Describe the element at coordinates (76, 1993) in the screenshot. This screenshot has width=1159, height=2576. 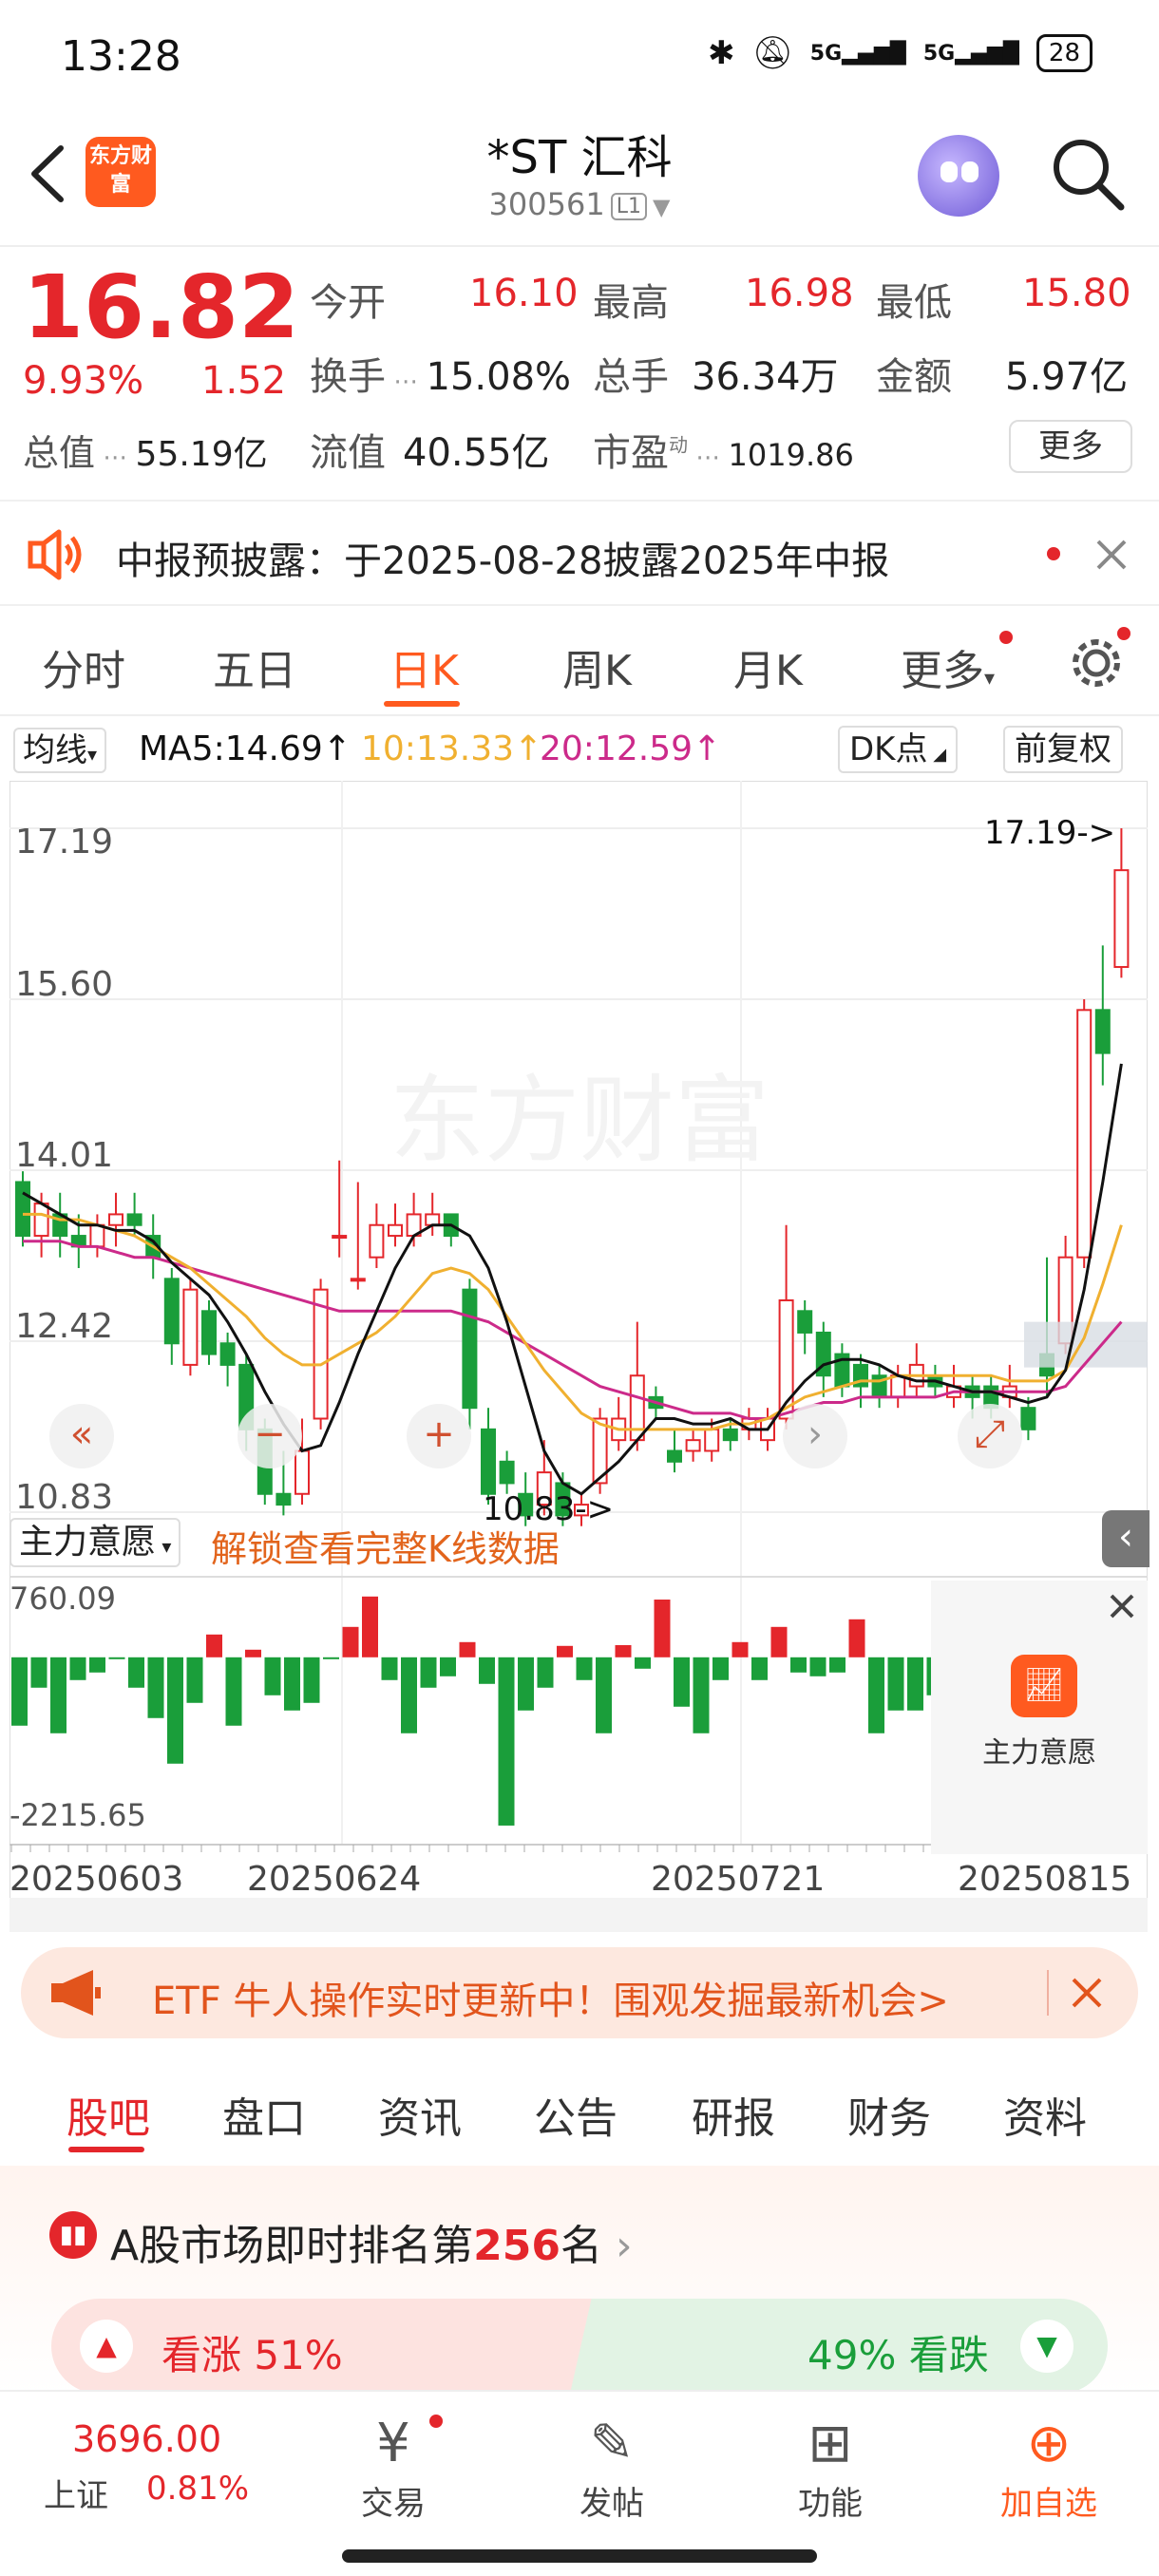
I see `megaphone-icon` at that location.